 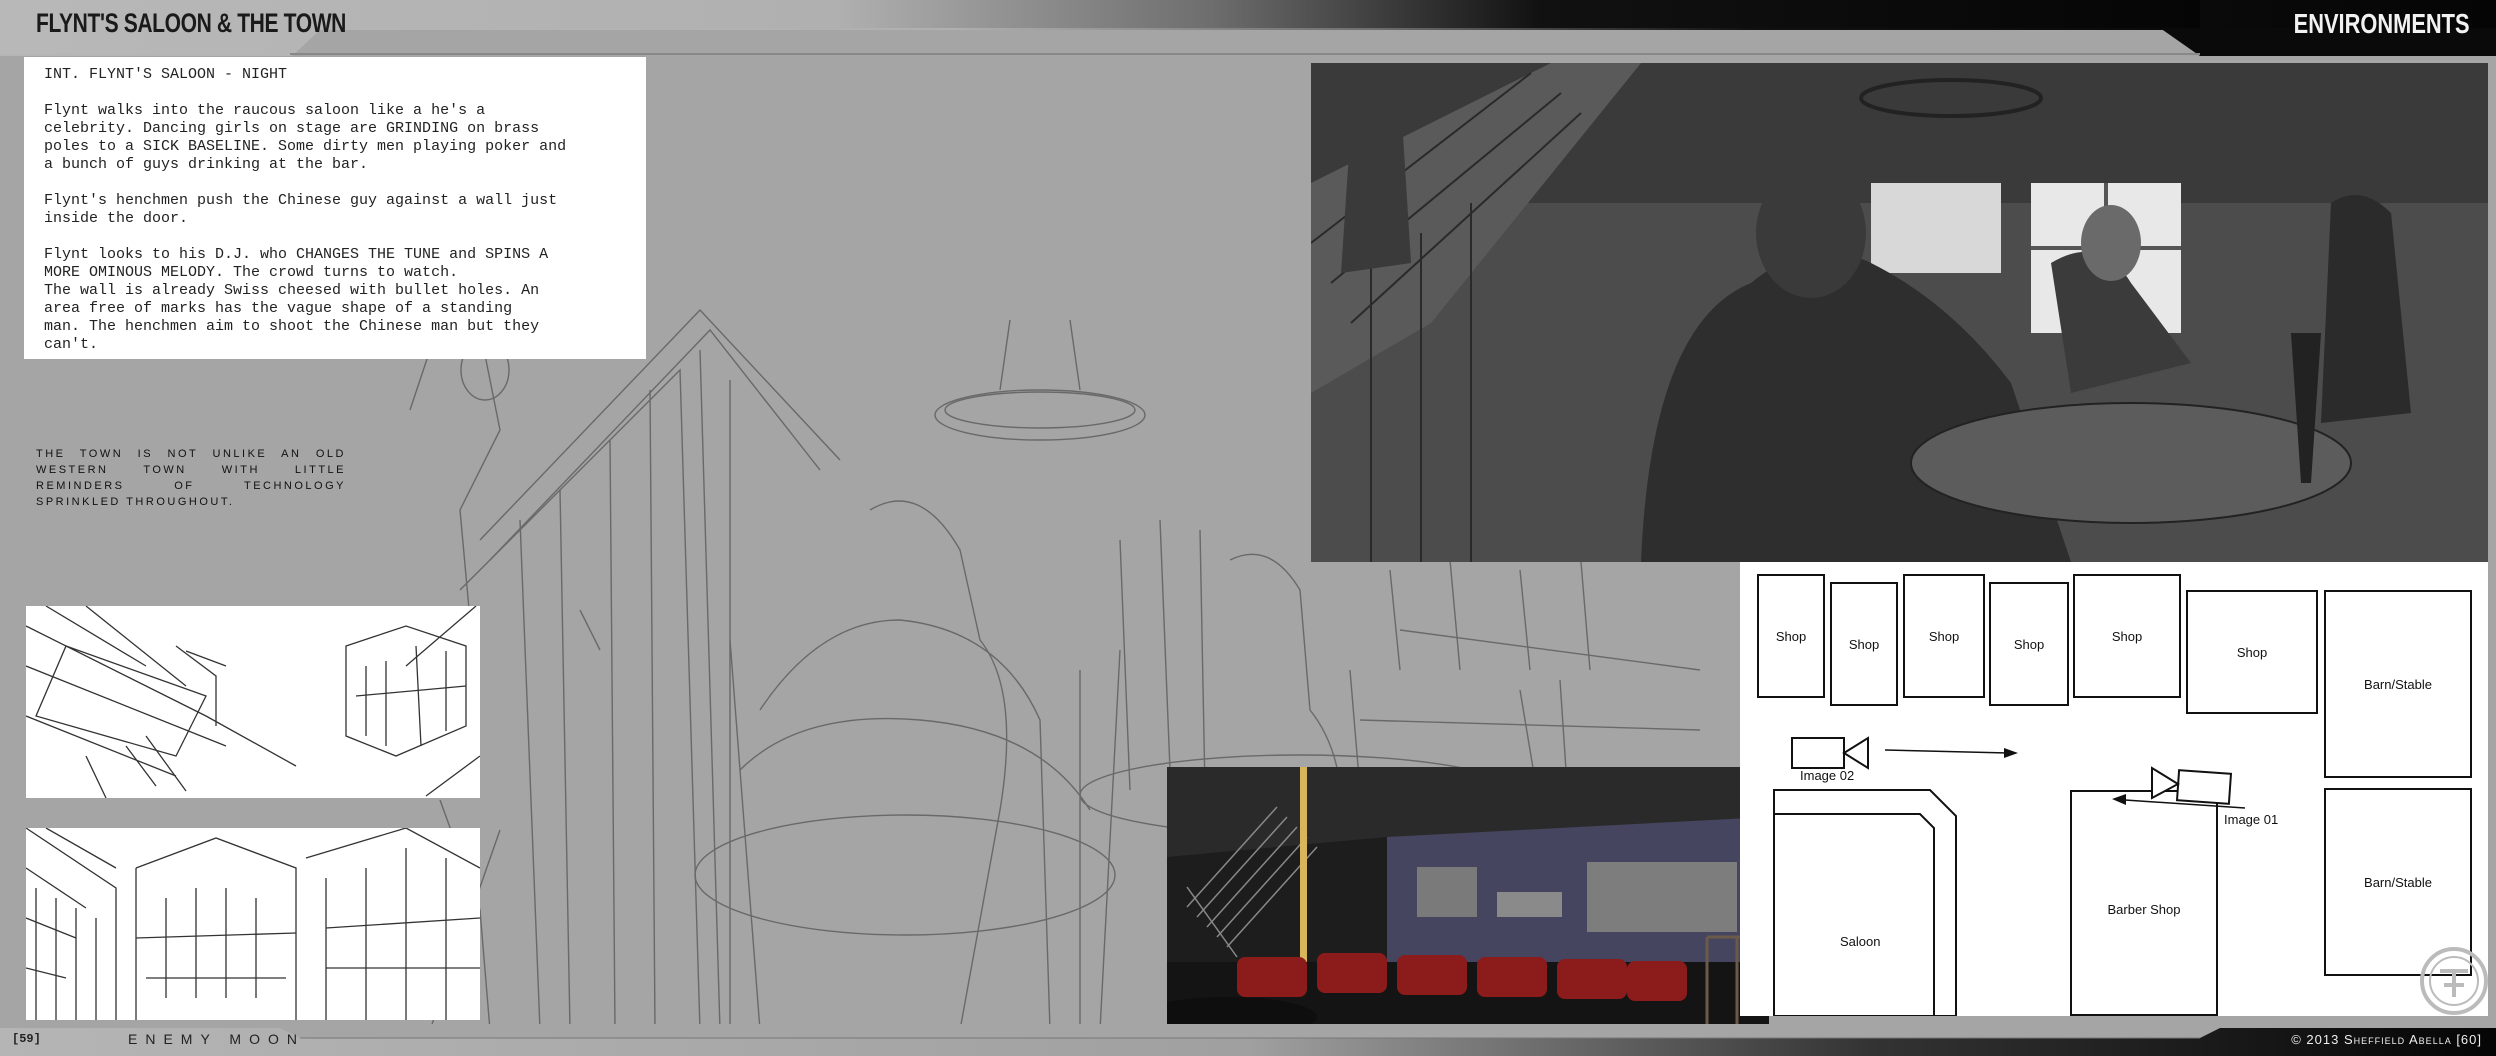 What do you see at coordinates (2382, 23) in the screenshot?
I see `section-title: ENVIRONMENTS` at bounding box center [2382, 23].